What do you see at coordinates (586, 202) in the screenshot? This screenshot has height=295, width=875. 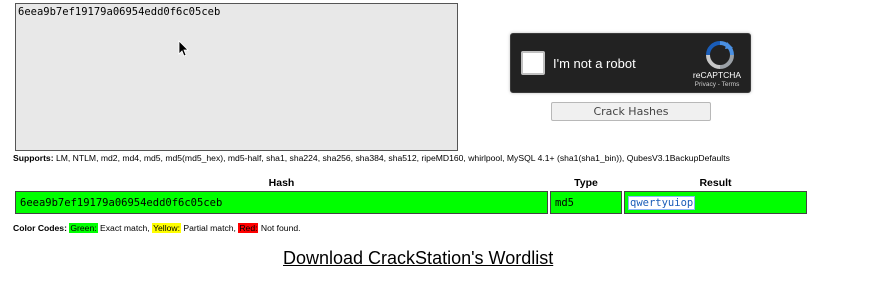 I see `row-type: md5` at bounding box center [586, 202].